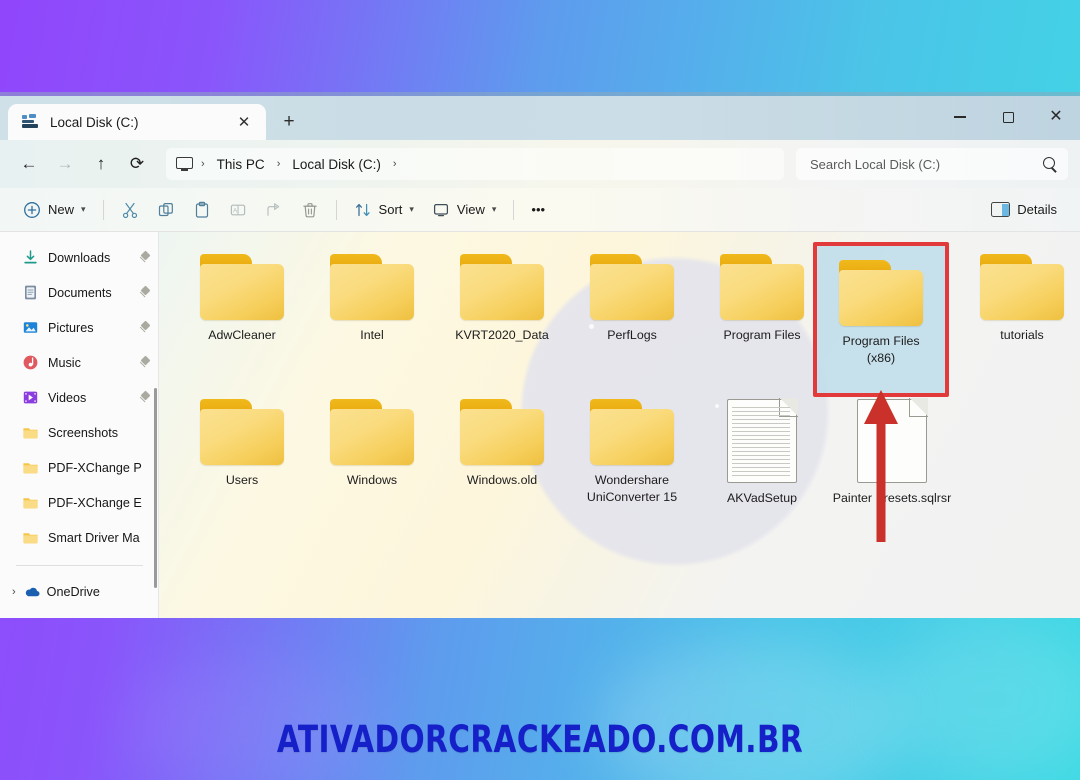 The image size is (1080, 780). I want to click on new-button: New ▾, so click(54, 210).